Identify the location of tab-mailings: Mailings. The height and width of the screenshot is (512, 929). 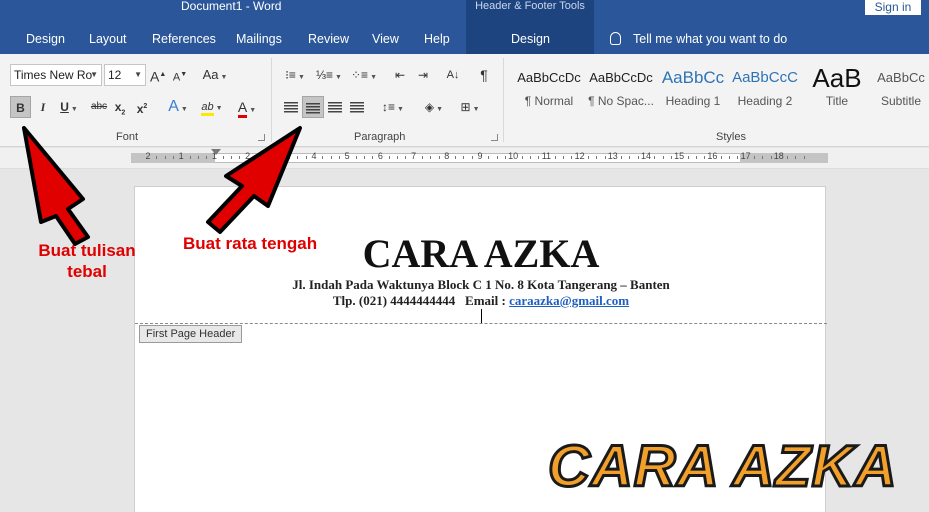
(259, 39).